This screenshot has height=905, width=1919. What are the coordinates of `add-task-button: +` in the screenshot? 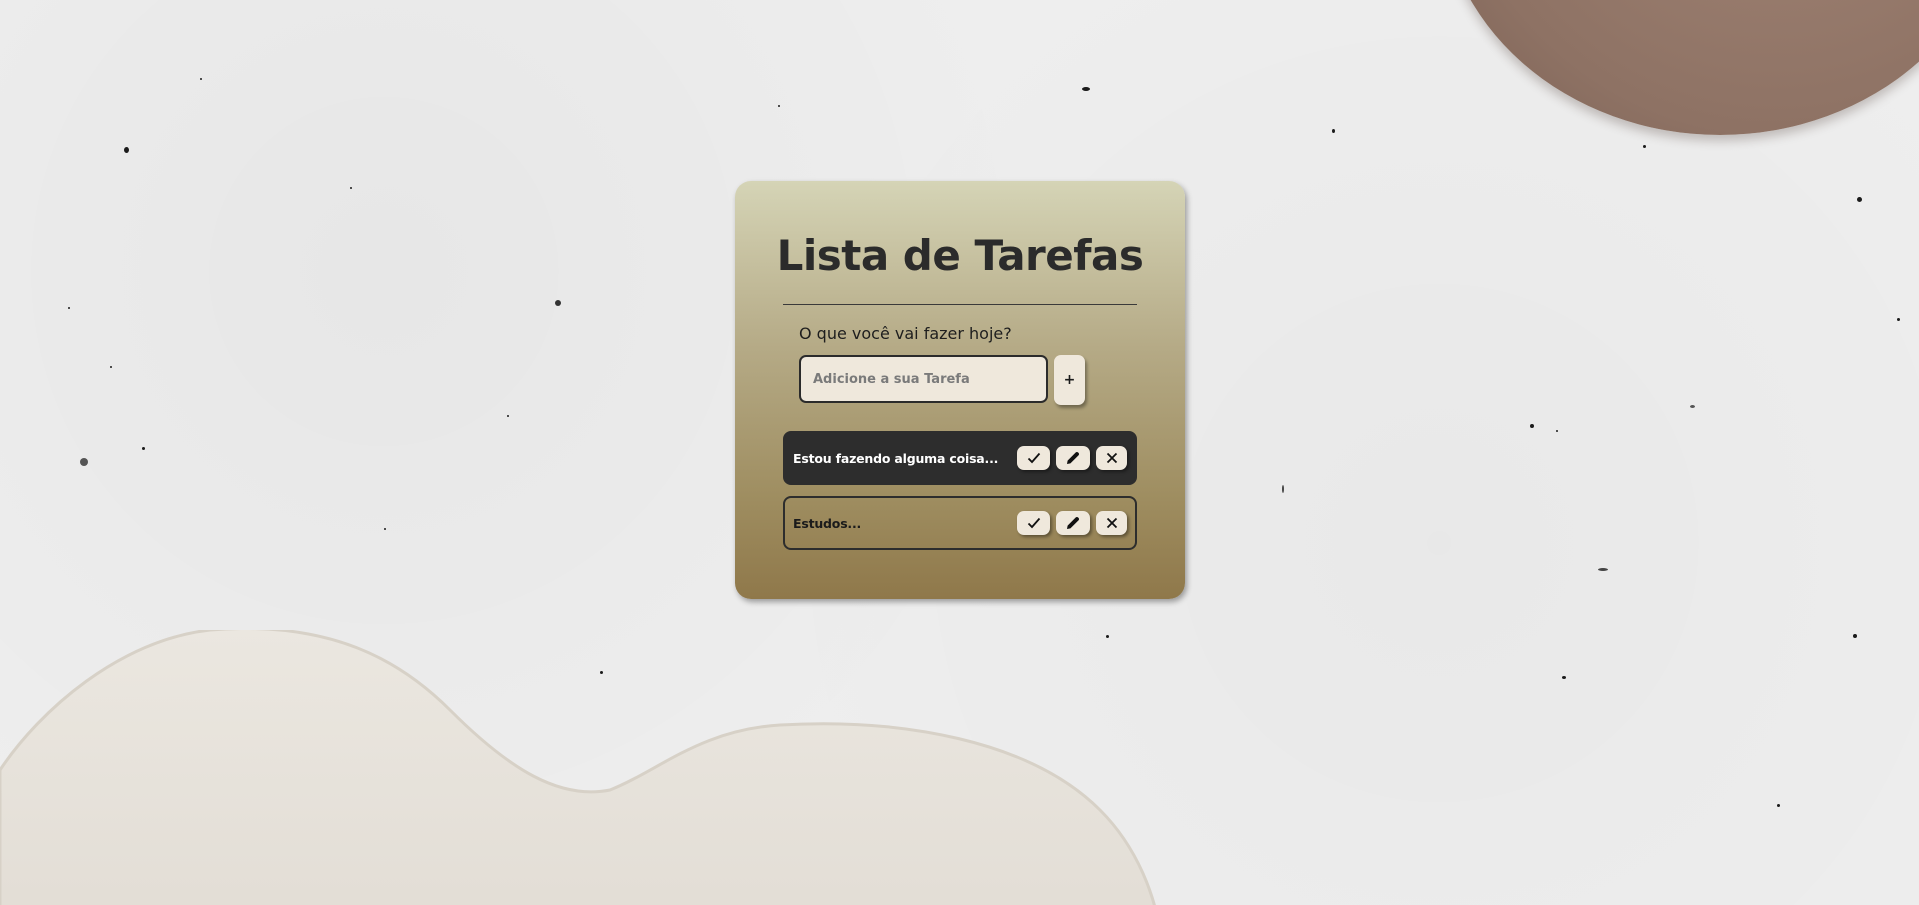 It's located at (1069, 380).